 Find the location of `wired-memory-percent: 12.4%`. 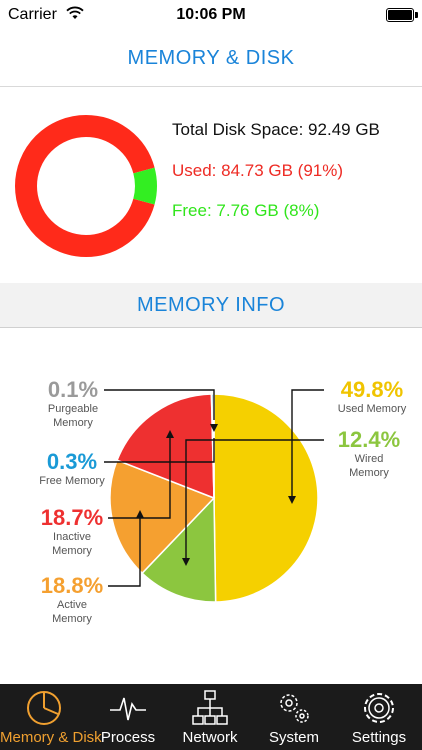

wired-memory-percent: 12.4% is located at coordinates (369, 439).